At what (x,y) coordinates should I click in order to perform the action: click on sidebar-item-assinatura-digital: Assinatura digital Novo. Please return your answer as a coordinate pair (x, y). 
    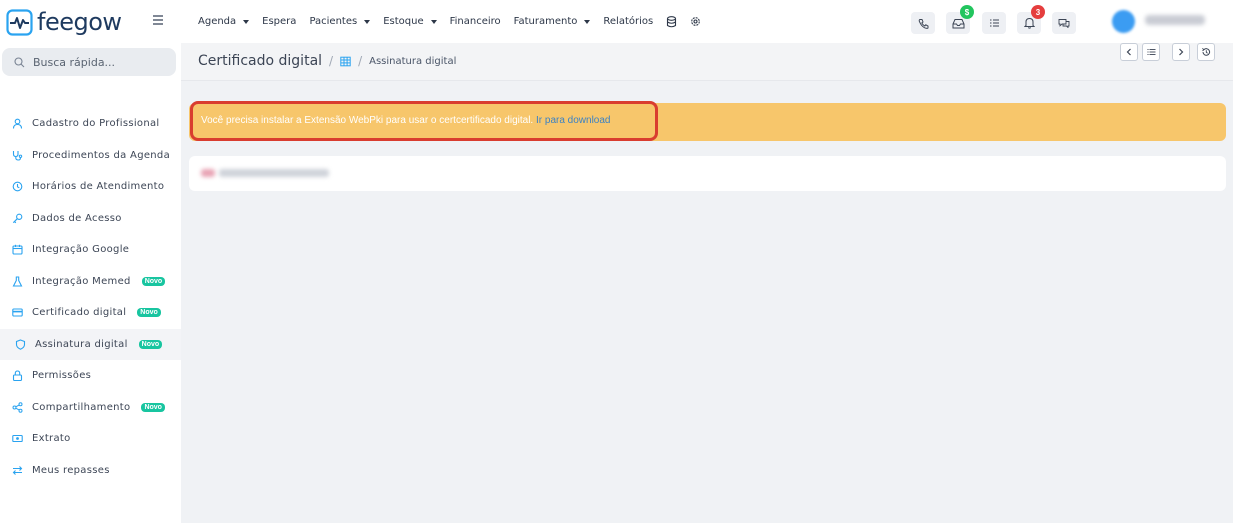
    Looking at the image, I should click on (90, 344).